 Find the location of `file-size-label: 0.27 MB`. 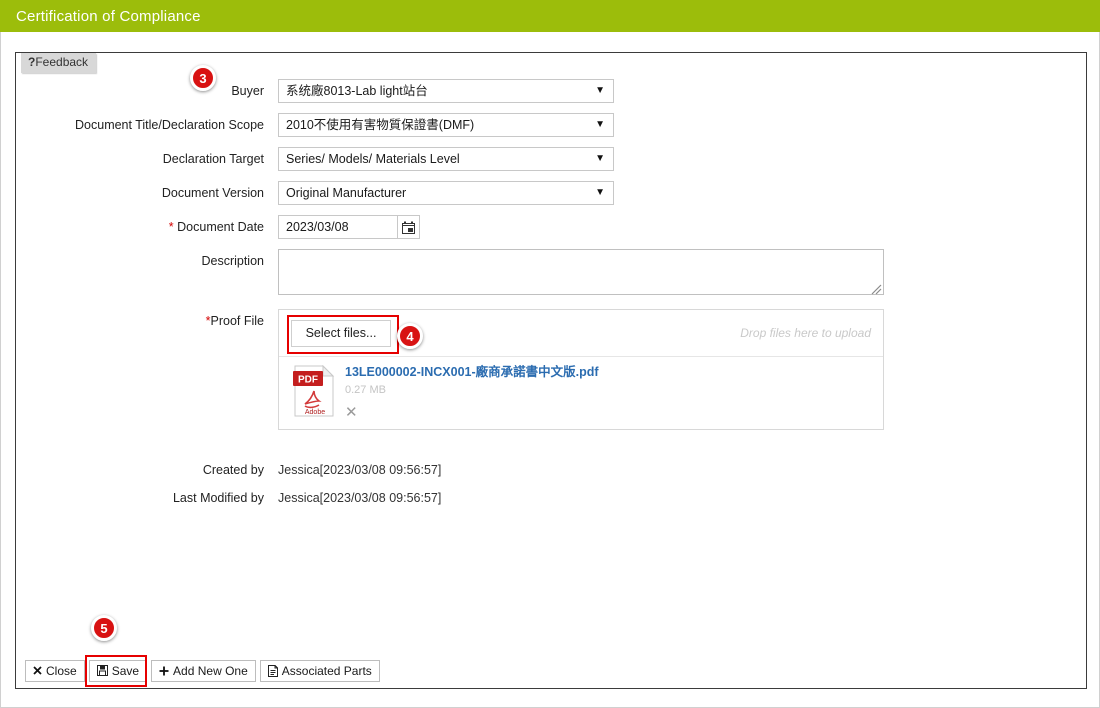

file-size-label: 0.27 MB is located at coordinates (365, 390).